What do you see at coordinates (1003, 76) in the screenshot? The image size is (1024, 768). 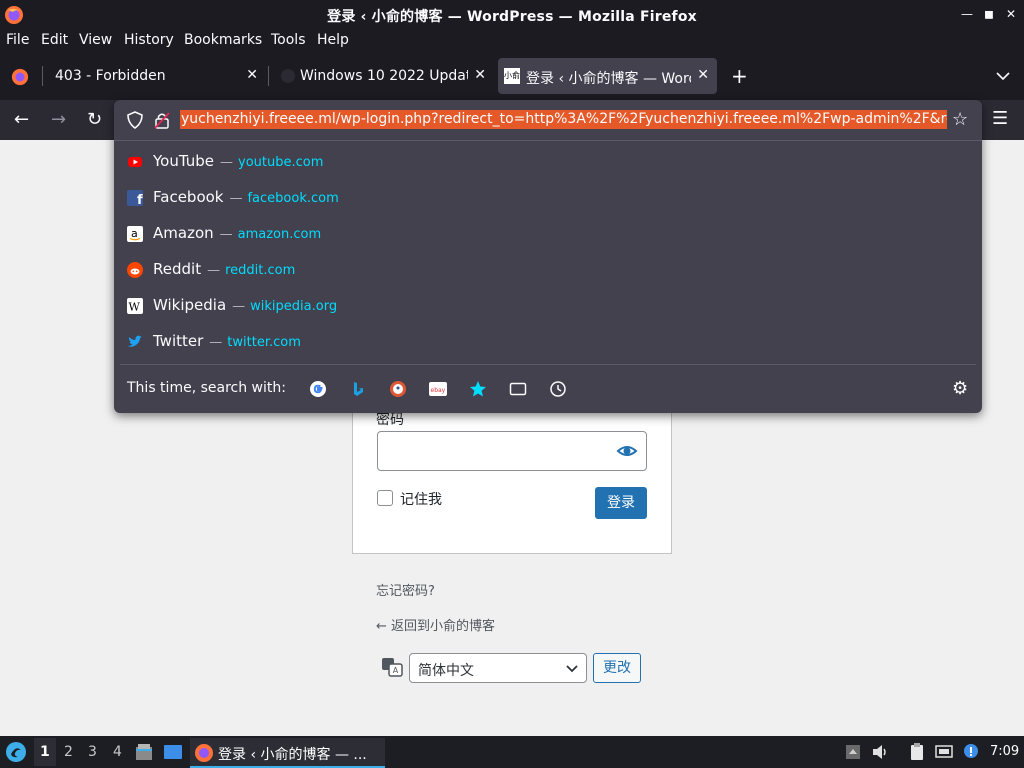 I see `list-all-tabs-chevron-icon` at bounding box center [1003, 76].